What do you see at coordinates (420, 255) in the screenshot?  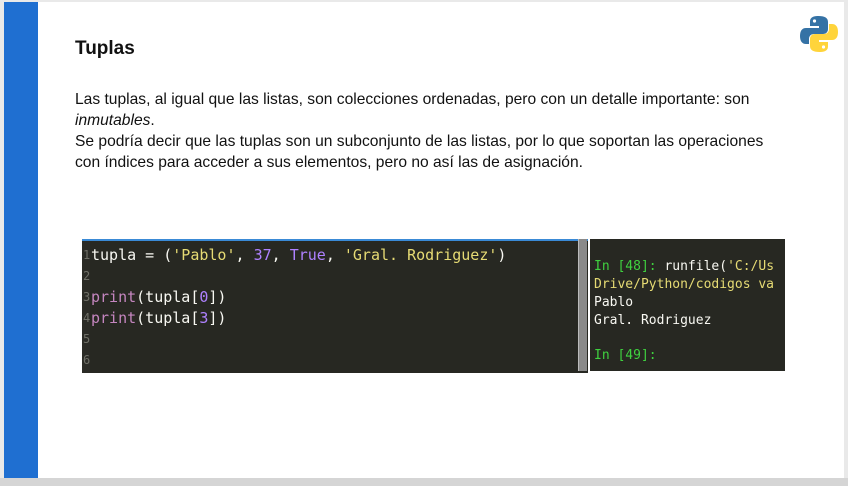 I see `code-token: 'Gral. Rodriguez'` at bounding box center [420, 255].